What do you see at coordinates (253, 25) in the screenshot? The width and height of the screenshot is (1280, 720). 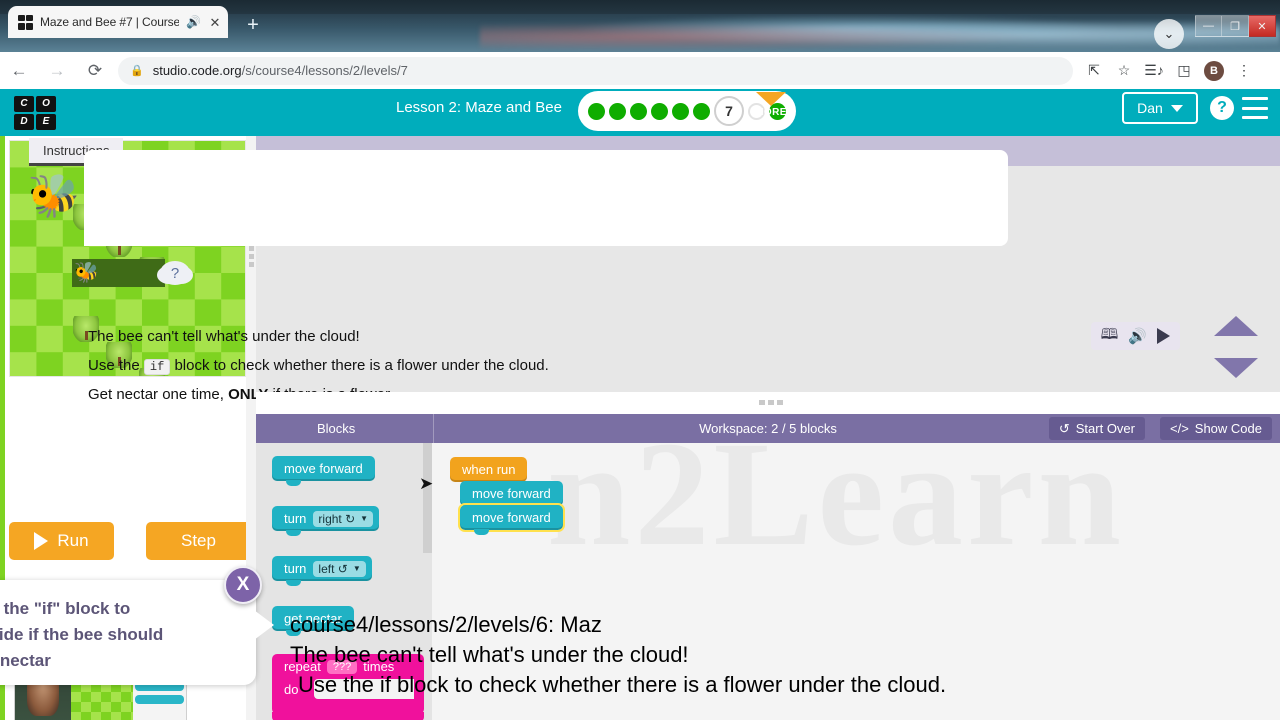 I see `new-tab-button: +` at bounding box center [253, 25].